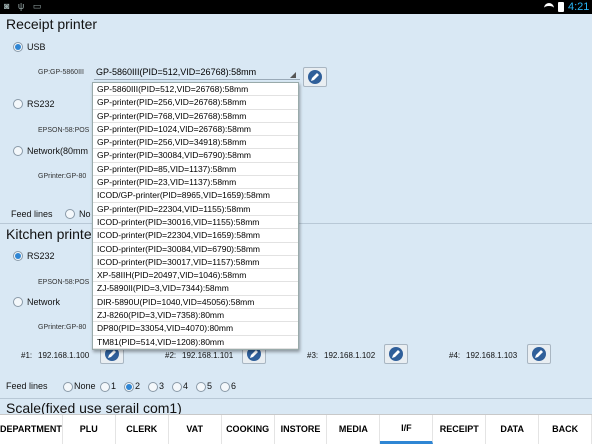 This screenshot has height=444, width=592. Describe the element at coordinates (70, 214) in the screenshot. I see `receipt-feed-none-radio` at that location.